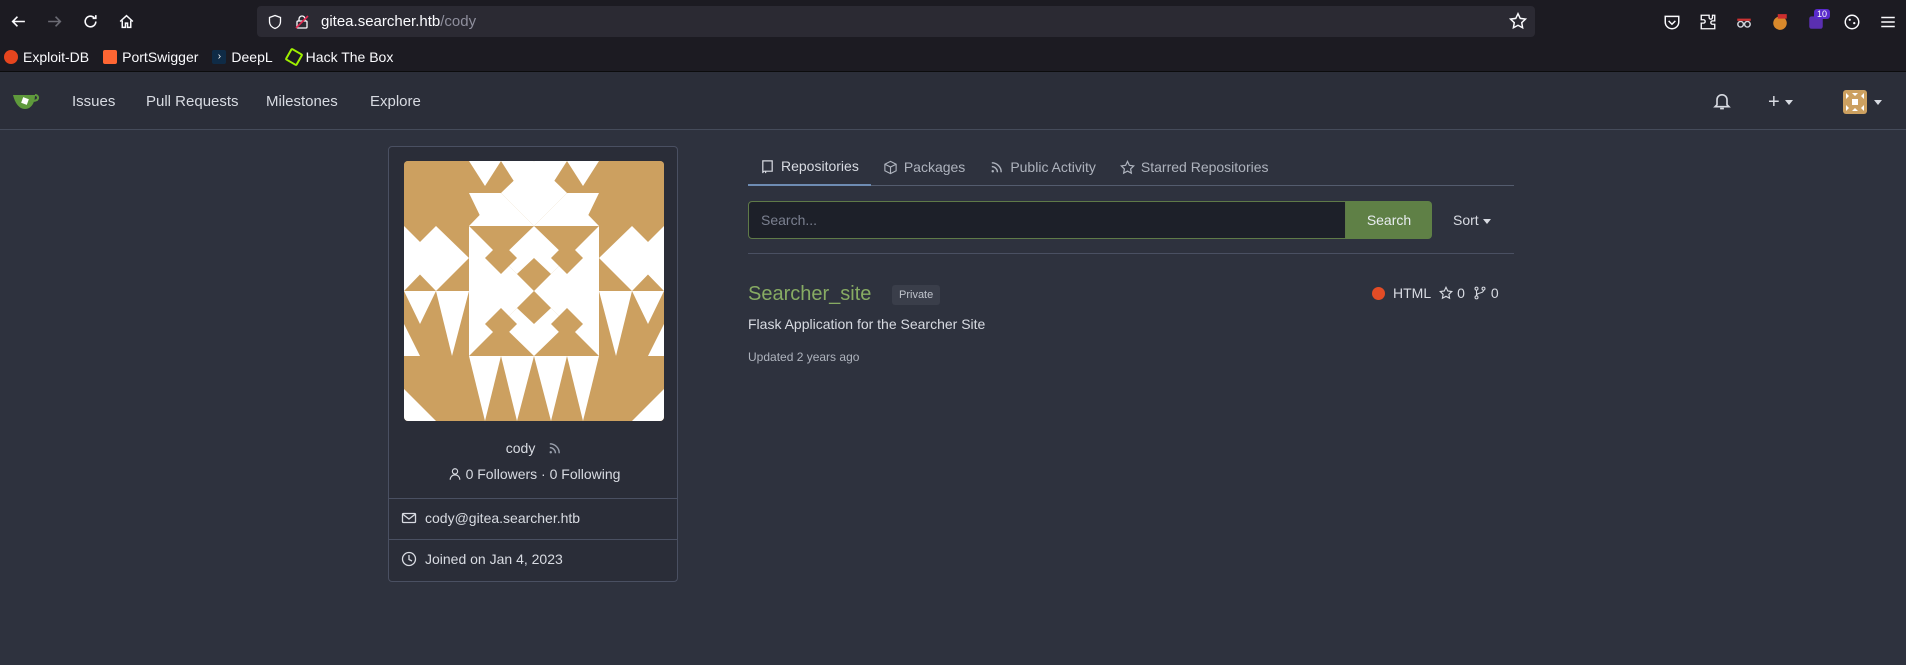 The height and width of the screenshot is (665, 1906). What do you see at coordinates (1518, 21) in the screenshot?
I see `bookmark-star-icon` at bounding box center [1518, 21].